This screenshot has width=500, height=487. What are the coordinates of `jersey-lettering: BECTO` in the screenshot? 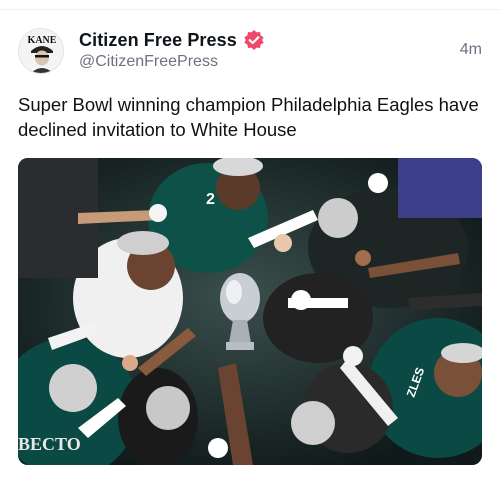 It's located at (49, 444).